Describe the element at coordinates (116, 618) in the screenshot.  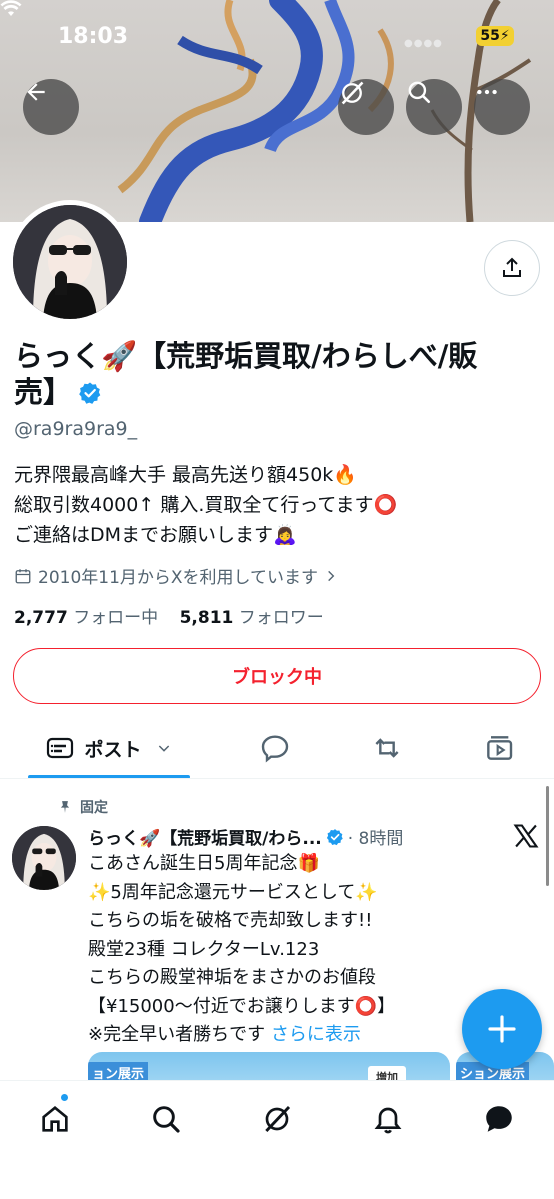
I see `following-label: フォロー中` at that location.